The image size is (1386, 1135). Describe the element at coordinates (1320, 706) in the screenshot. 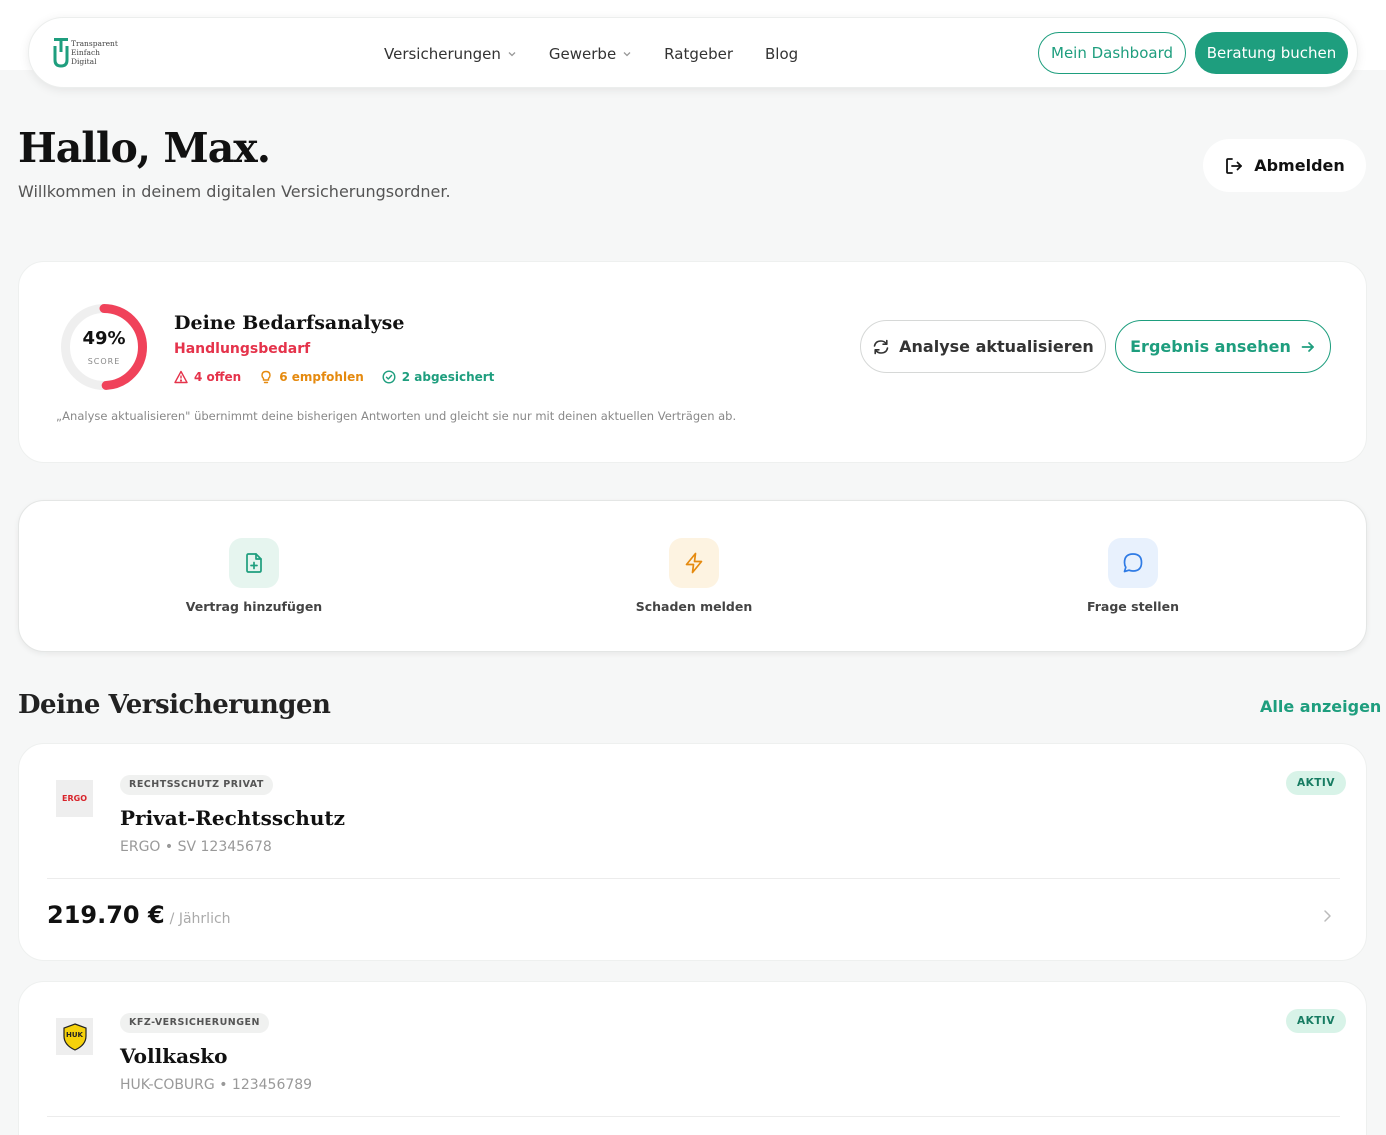

I see `see-all-link: Alle anzeigen` at that location.